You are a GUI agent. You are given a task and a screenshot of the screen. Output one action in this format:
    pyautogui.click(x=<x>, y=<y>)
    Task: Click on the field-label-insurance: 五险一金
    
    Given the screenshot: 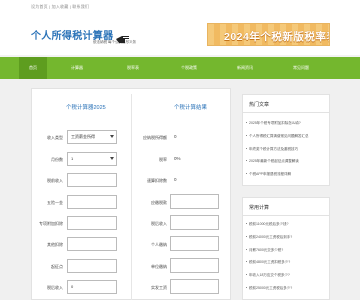 What is the action you would take?
    pyautogui.click(x=55, y=202)
    